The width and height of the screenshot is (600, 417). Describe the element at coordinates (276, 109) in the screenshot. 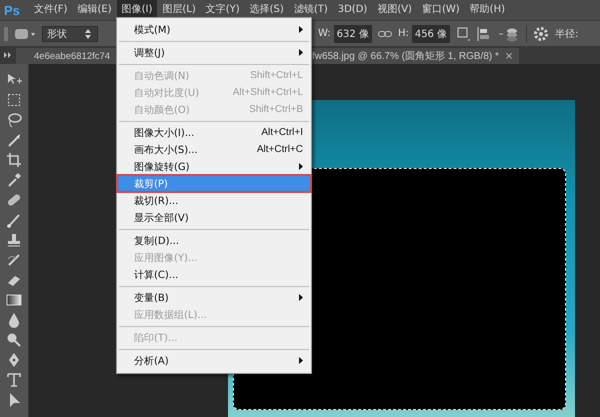

I see `shortcut-text: Shift+Ctrl+B` at that location.